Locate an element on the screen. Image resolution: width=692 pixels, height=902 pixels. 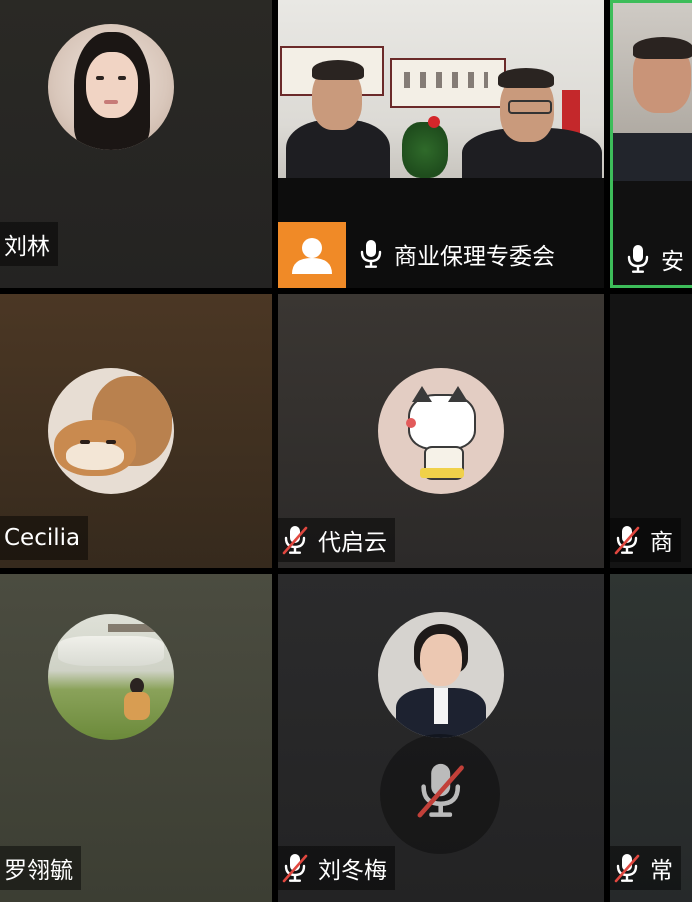
participant-tile-cecilia: Cecilia is located at coordinates (136, 431).